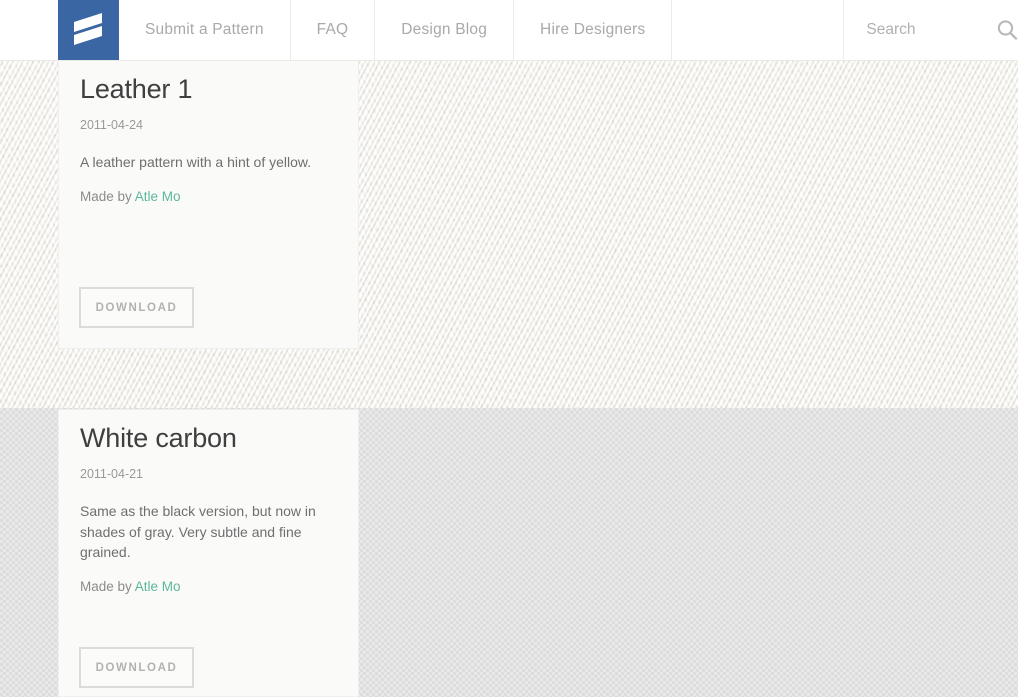  What do you see at coordinates (29, 30) in the screenshot?
I see `nav-left-spacer` at bounding box center [29, 30].